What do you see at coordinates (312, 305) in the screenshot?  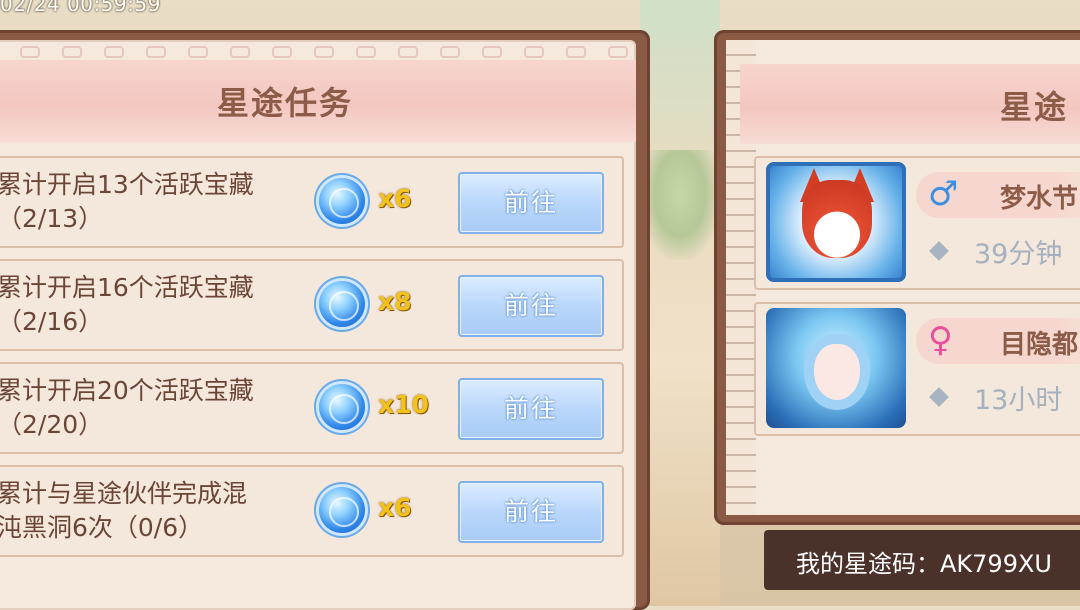 I see `task-row: 累计开启16个活跃宝藏 （2/16） x8 前往` at bounding box center [312, 305].